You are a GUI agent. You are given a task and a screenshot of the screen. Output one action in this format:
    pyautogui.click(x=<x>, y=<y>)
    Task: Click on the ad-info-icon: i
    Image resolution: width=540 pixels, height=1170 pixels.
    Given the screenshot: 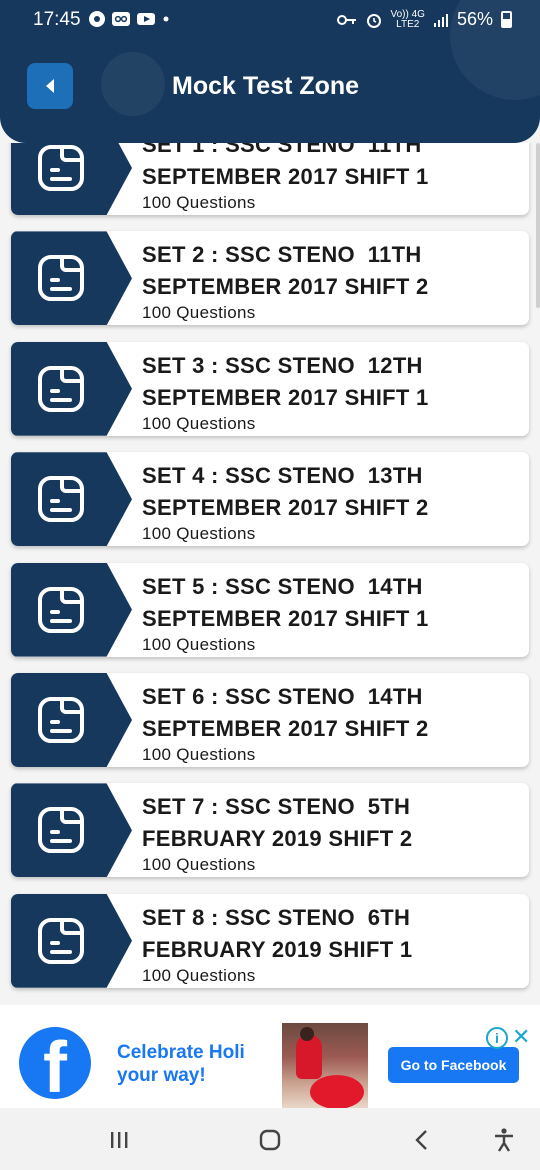 What is the action you would take?
    pyautogui.click(x=497, y=1038)
    